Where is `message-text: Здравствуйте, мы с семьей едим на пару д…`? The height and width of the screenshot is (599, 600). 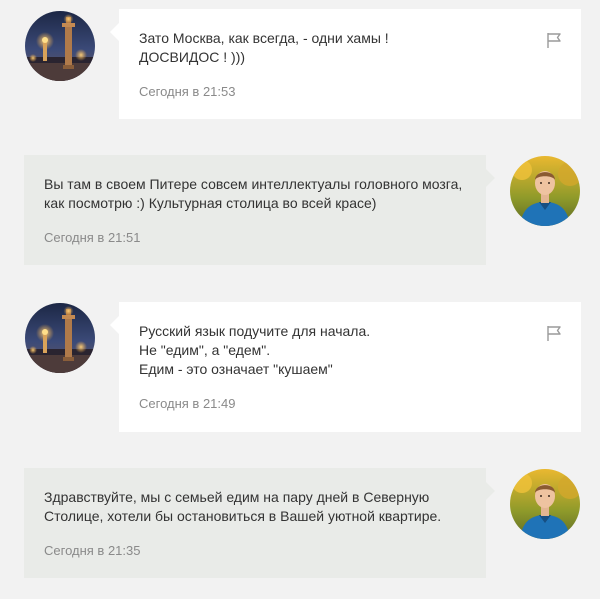
message-text: Здравствуйте, мы с семьей едим на пару д… is located at coordinates (243, 506).